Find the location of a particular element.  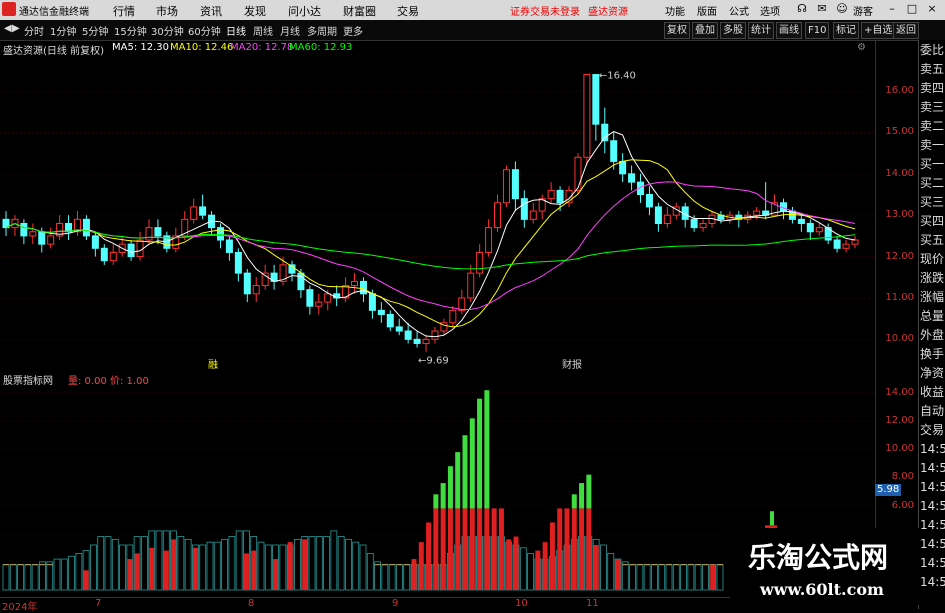

price-axis: 16.00 15.00 14.00 13.00 12.00 11.00 10.00 is located at coordinates (896, 205).